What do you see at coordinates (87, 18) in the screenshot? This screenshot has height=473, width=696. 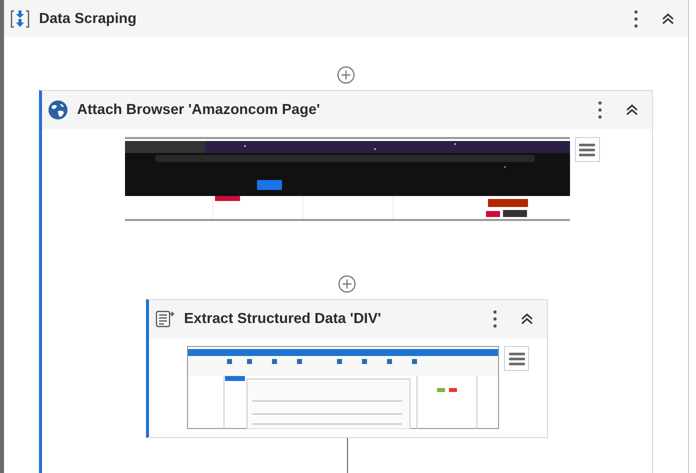 I see `activity-title: Data Scraping` at bounding box center [87, 18].